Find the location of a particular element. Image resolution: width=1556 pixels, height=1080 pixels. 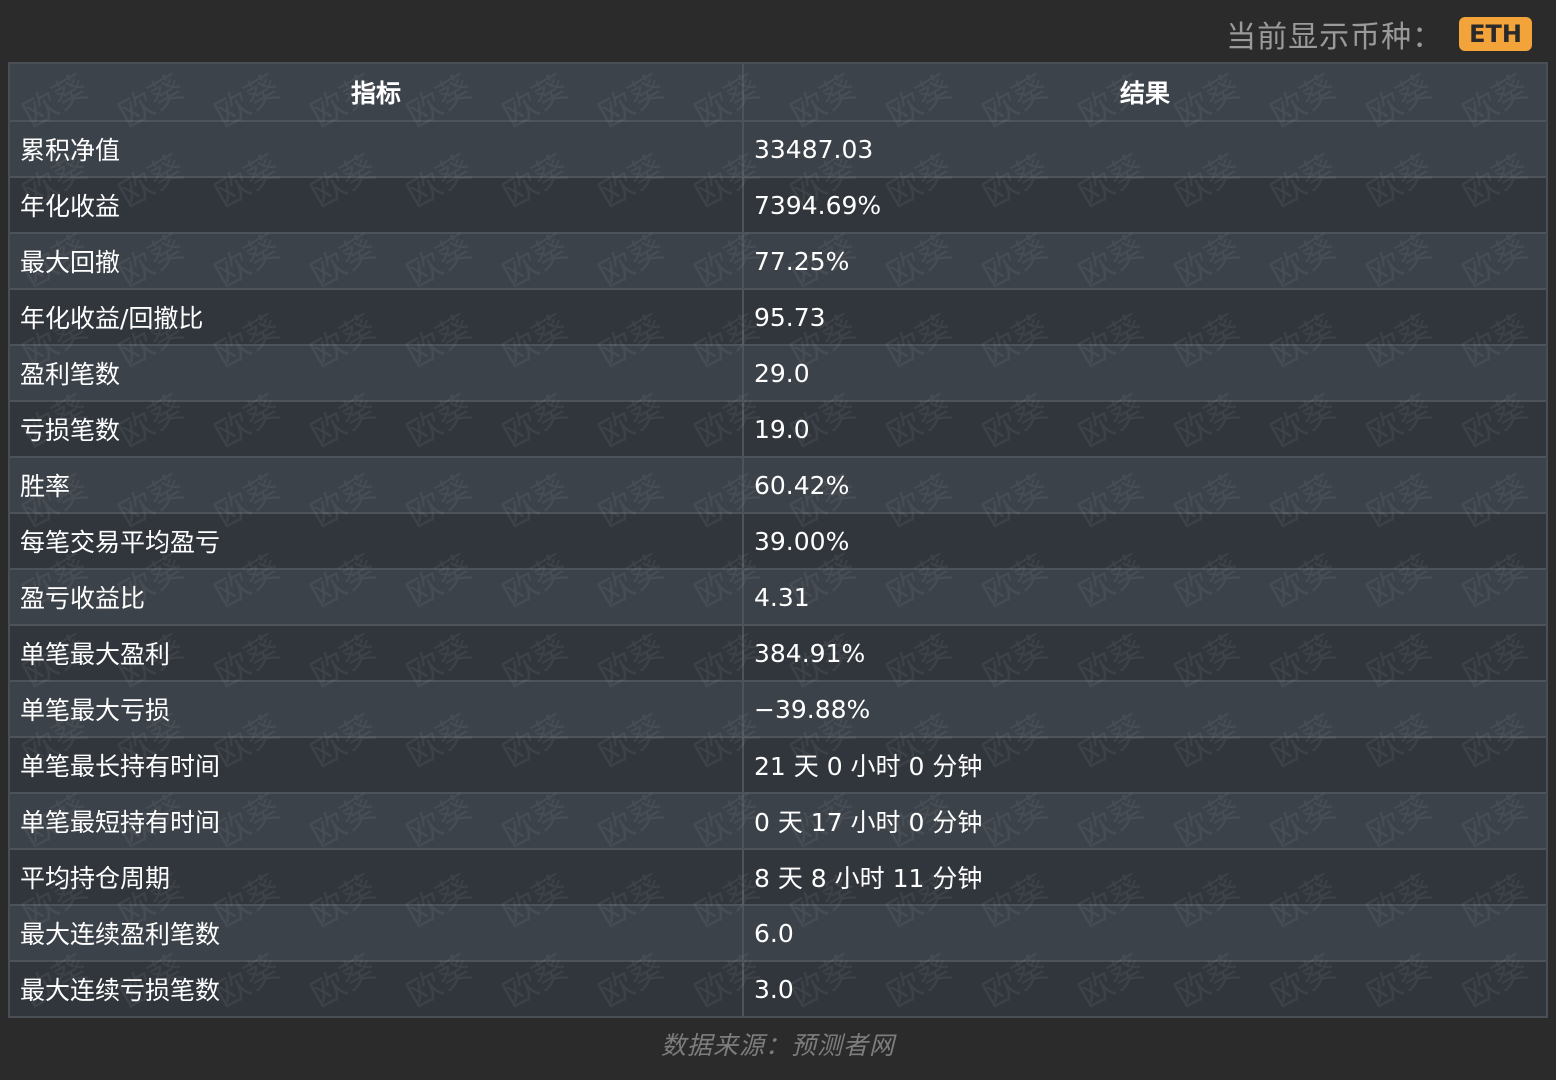

metric-value: −39.88% is located at coordinates (1144, 709).